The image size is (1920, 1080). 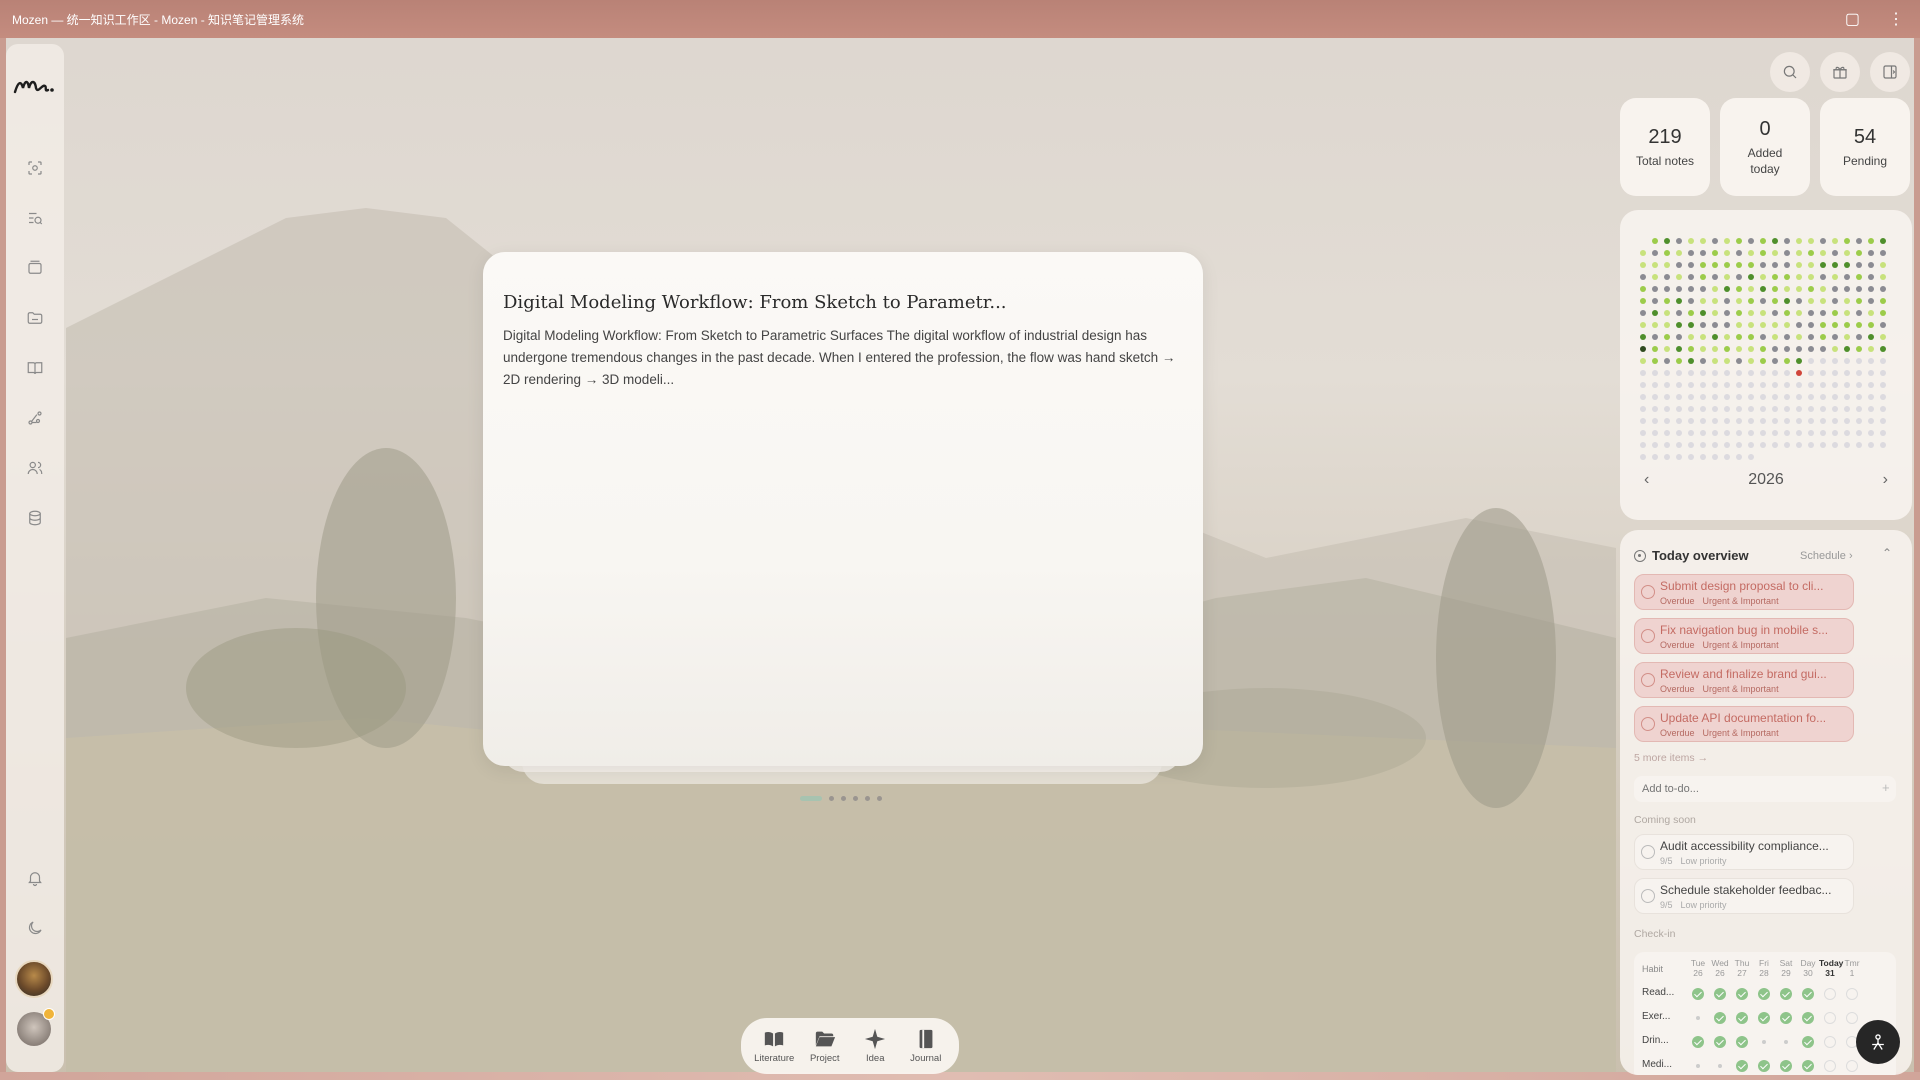 I want to click on mozen-logo, so click(x=35, y=85).